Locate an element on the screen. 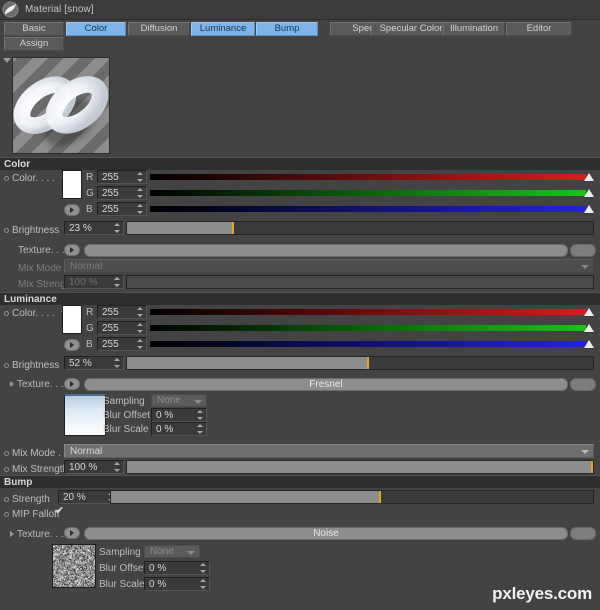 The image size is (600, 610). luminance-mix-mode-dropdown: Normal is located at coordinates (329, 451).